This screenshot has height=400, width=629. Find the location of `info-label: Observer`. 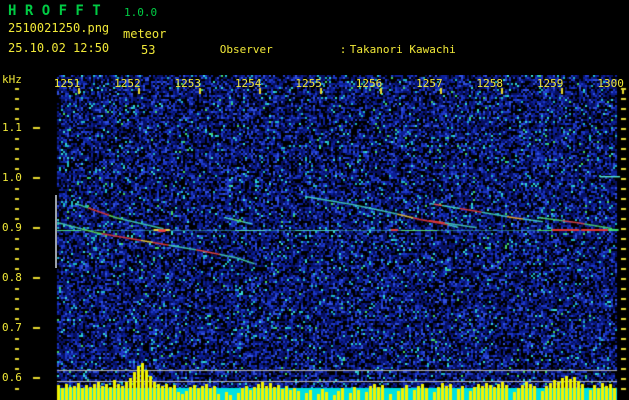

info-label: Observer is located at coordinates (246, 49).